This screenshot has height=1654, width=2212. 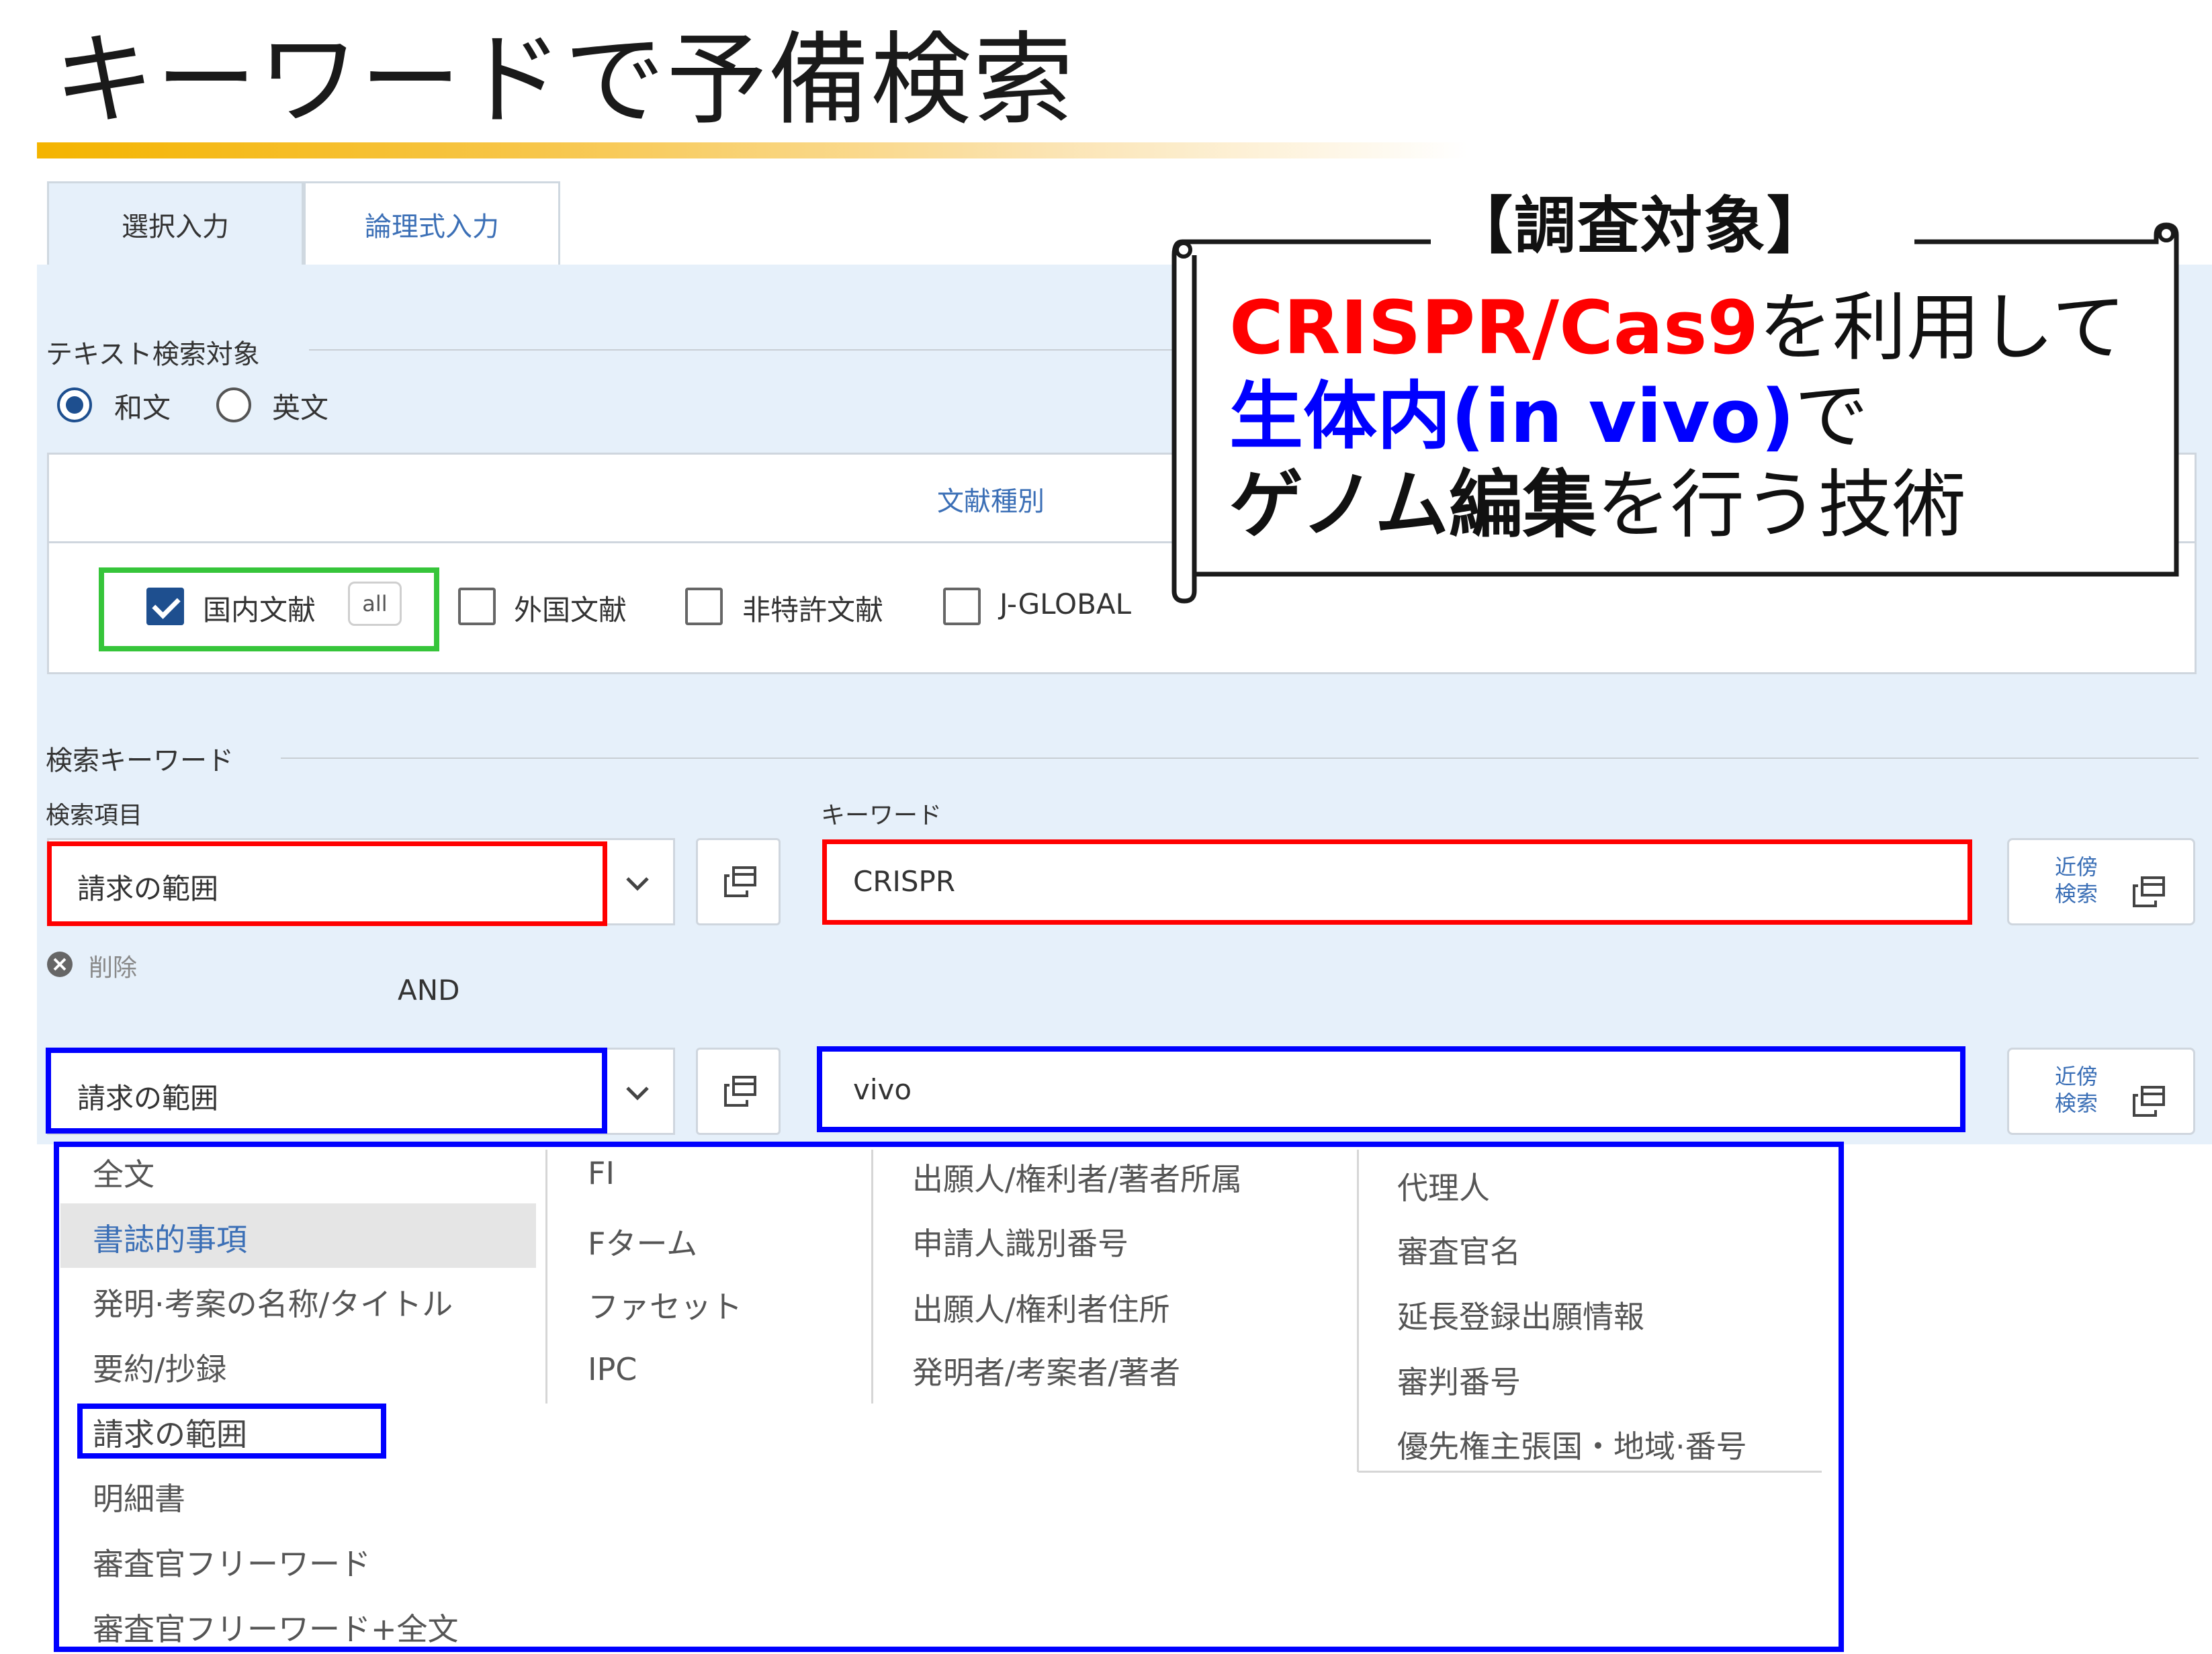 What do you see at coordinates (1520, 1315) in the screenshot?
I see `dropdown-item: 延長登録出願情報` at bounding box center [1520, 1315].